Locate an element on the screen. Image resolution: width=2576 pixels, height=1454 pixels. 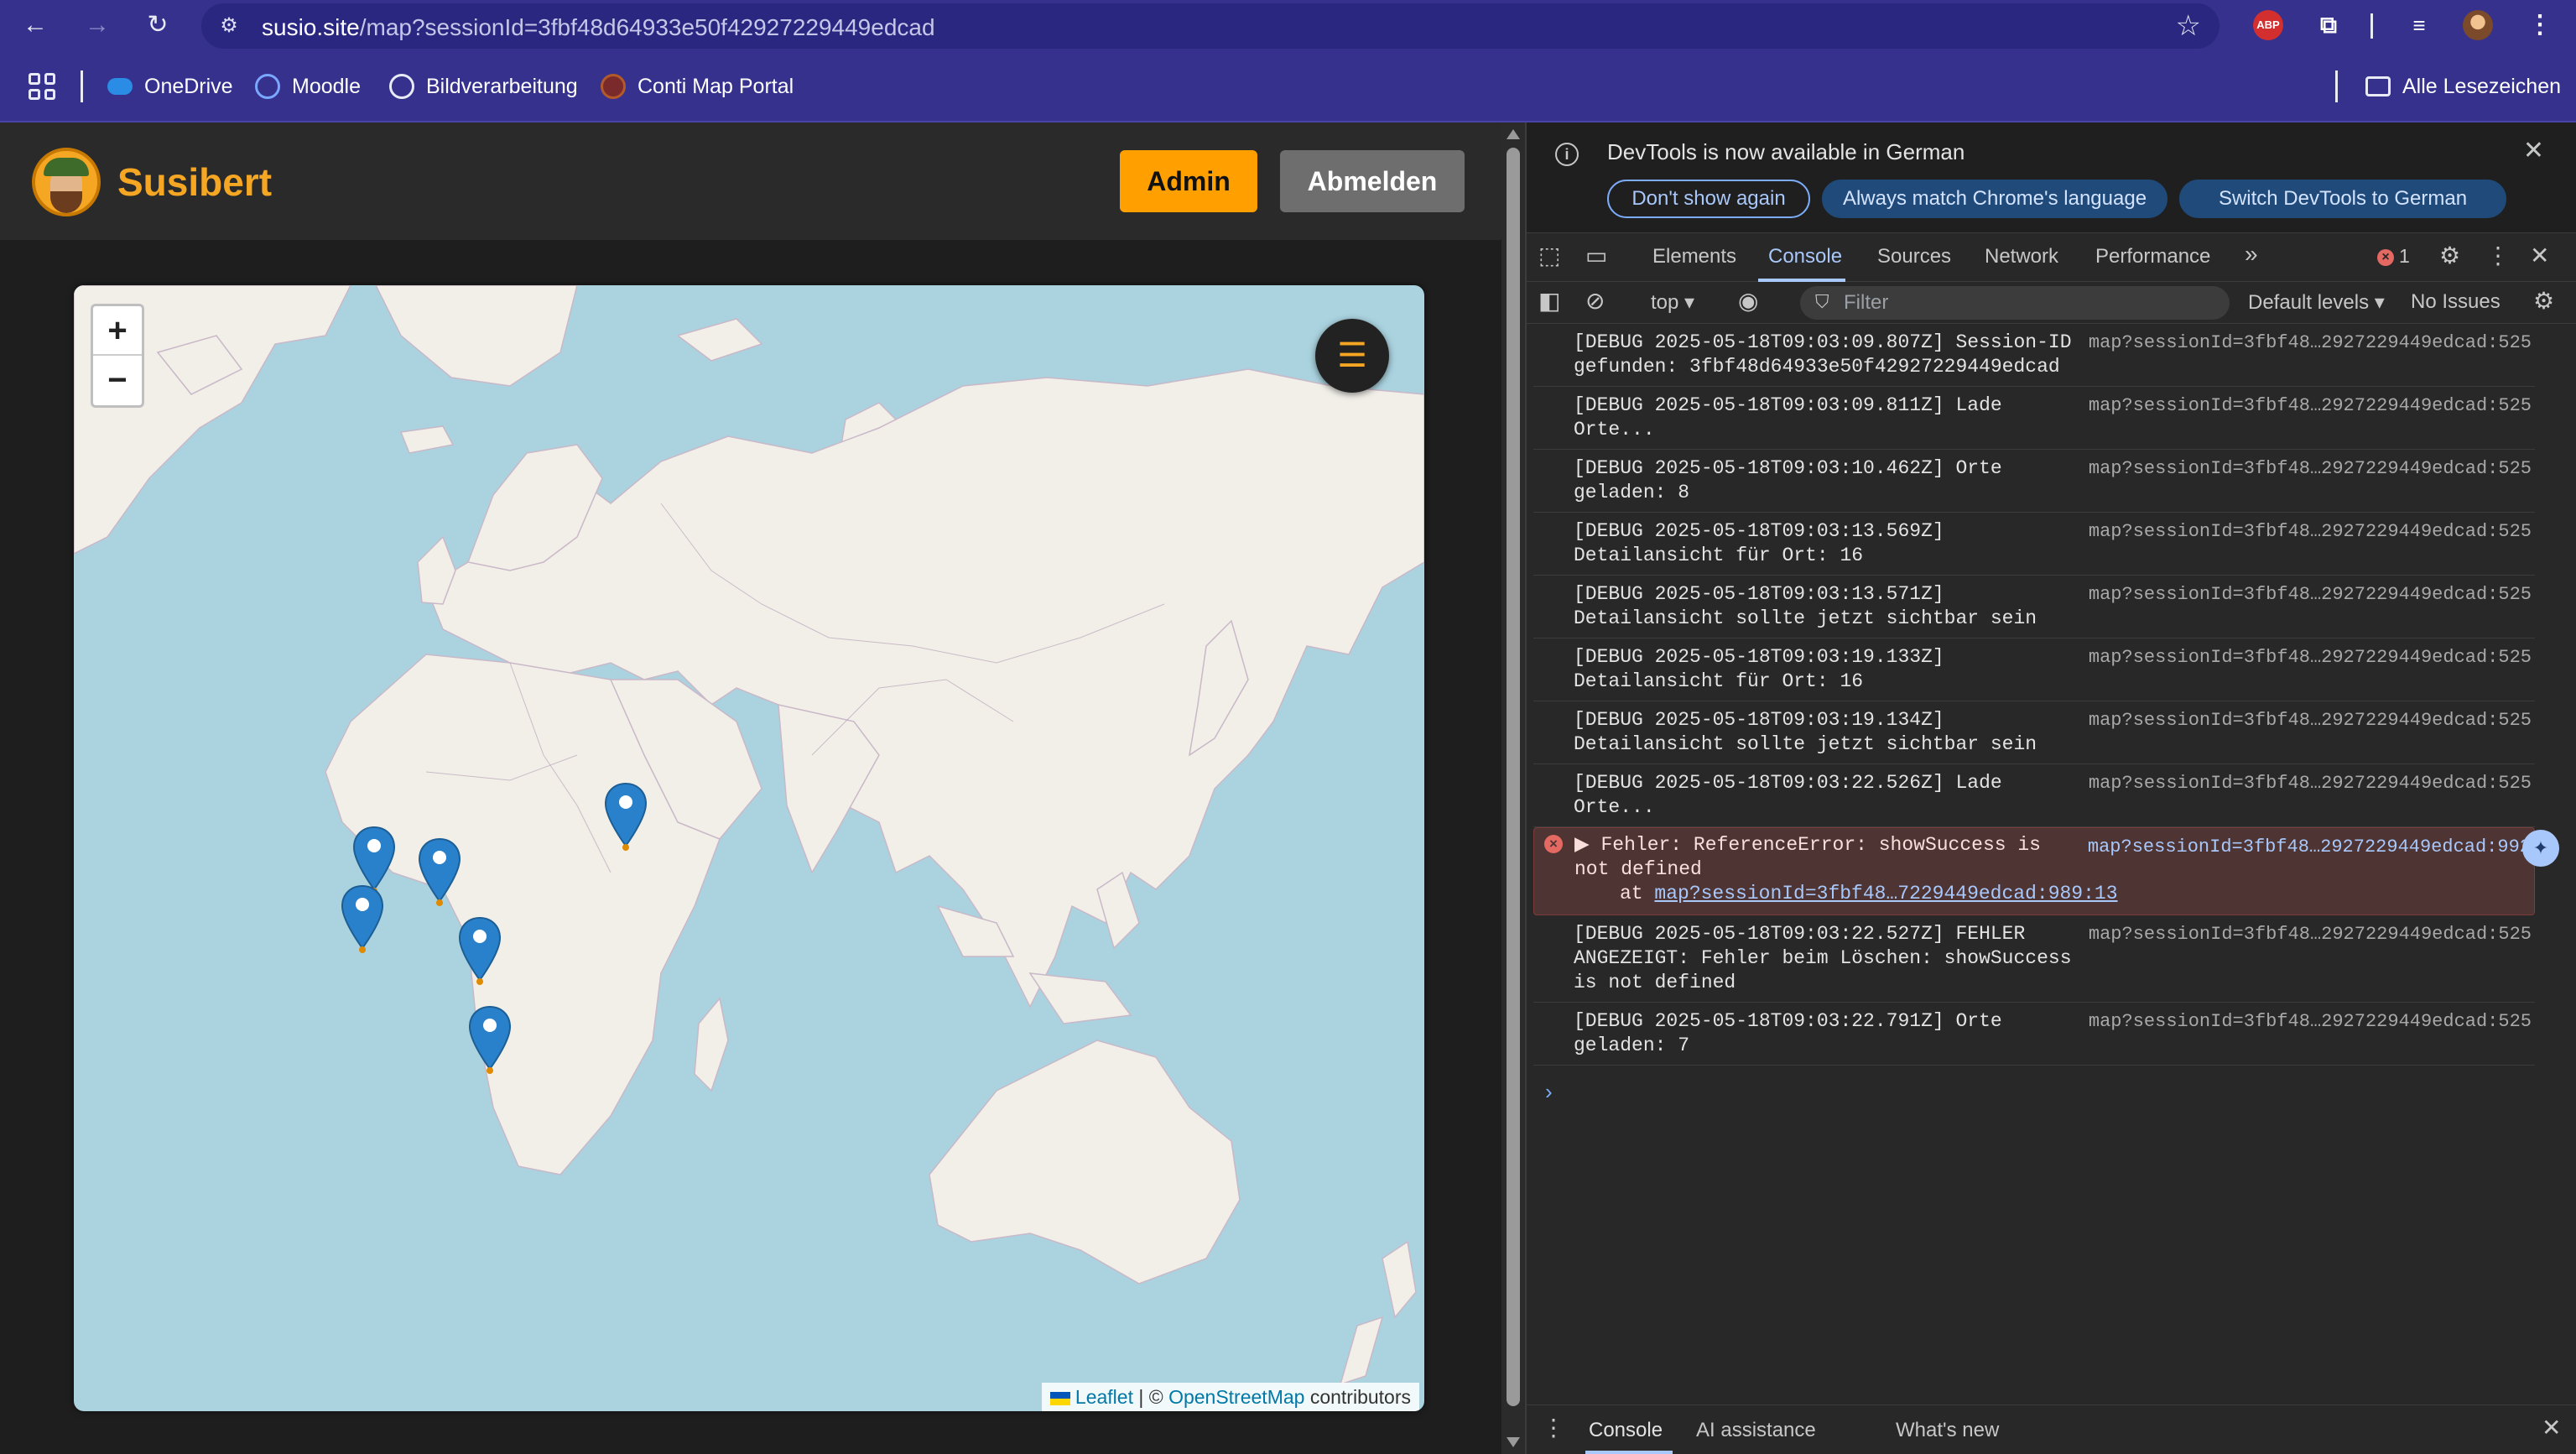
filter-input is located at coordinates (2028, 303).